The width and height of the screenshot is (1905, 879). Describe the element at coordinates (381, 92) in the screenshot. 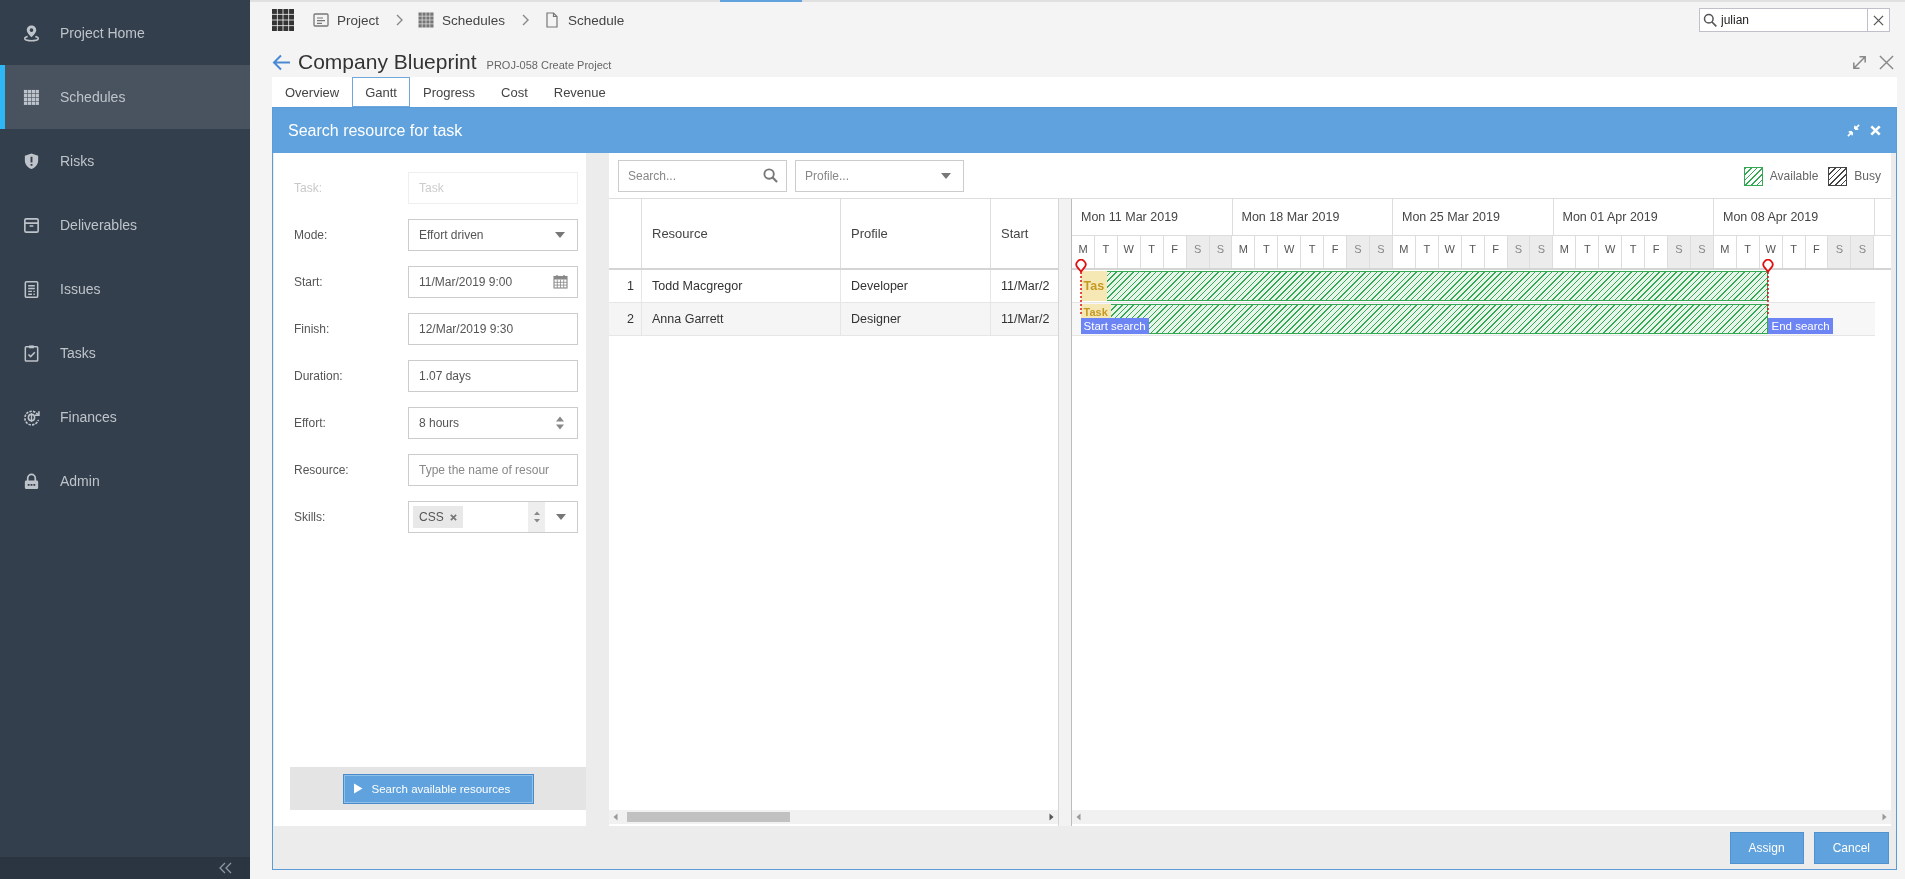

I see `tab: Gantt` at that location.